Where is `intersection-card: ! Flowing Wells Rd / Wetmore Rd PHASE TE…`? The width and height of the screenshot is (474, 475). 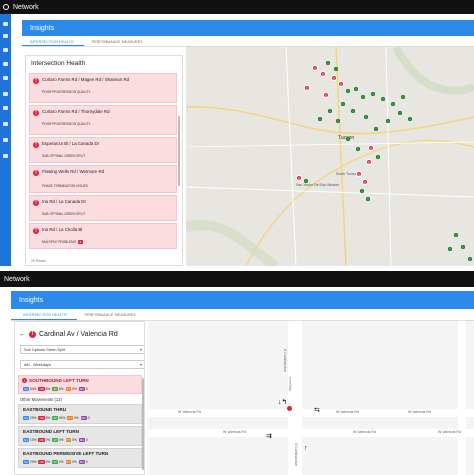 intersection-card: ! Flowing Wells Rd / Wetmore Rd PHASE TE… is located at coordinates (103, 179).